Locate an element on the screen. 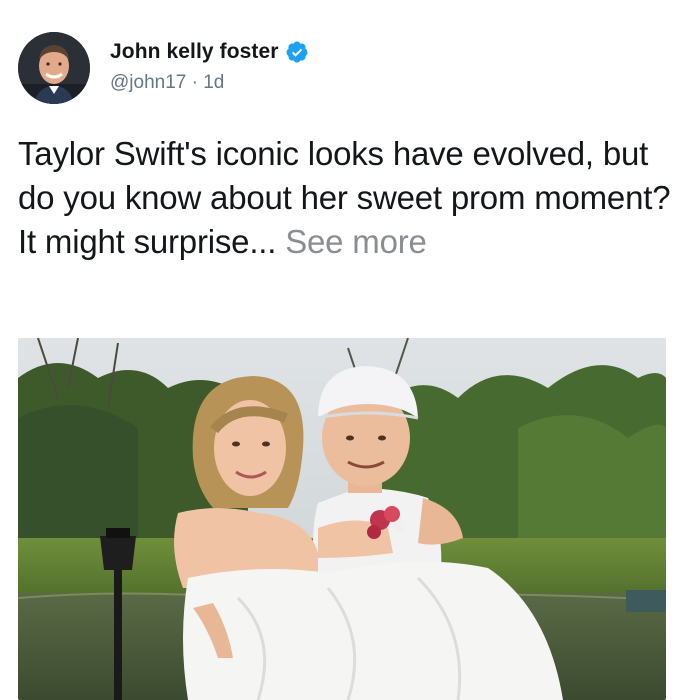 Image resolution: width=700 pixels, height=700 pixels. verified-badge-icon is located at coordinates (297, 52).